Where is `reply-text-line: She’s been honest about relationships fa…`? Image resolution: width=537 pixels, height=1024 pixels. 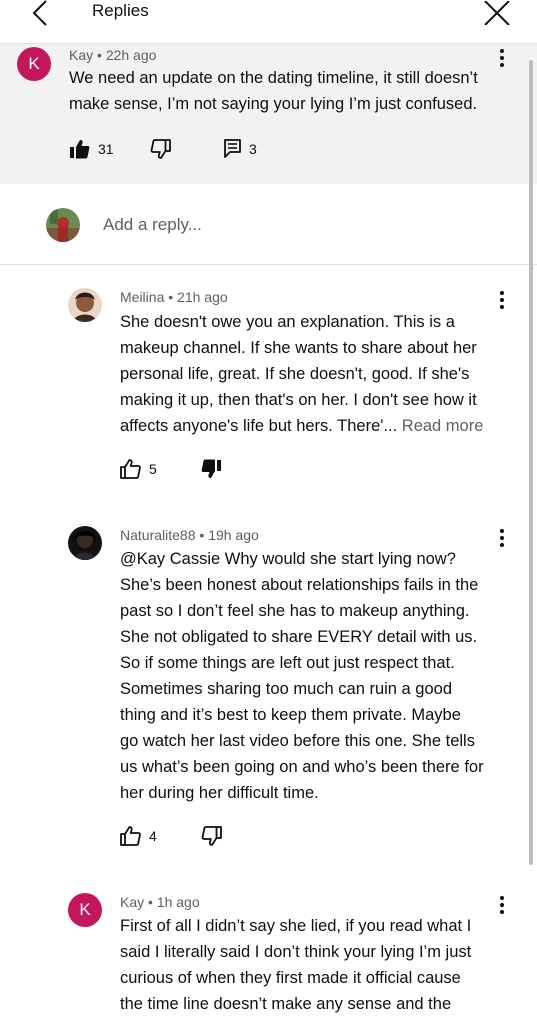
reply-text-line: She’s been honest about relationships fa… is located at coordinates (299, 585).